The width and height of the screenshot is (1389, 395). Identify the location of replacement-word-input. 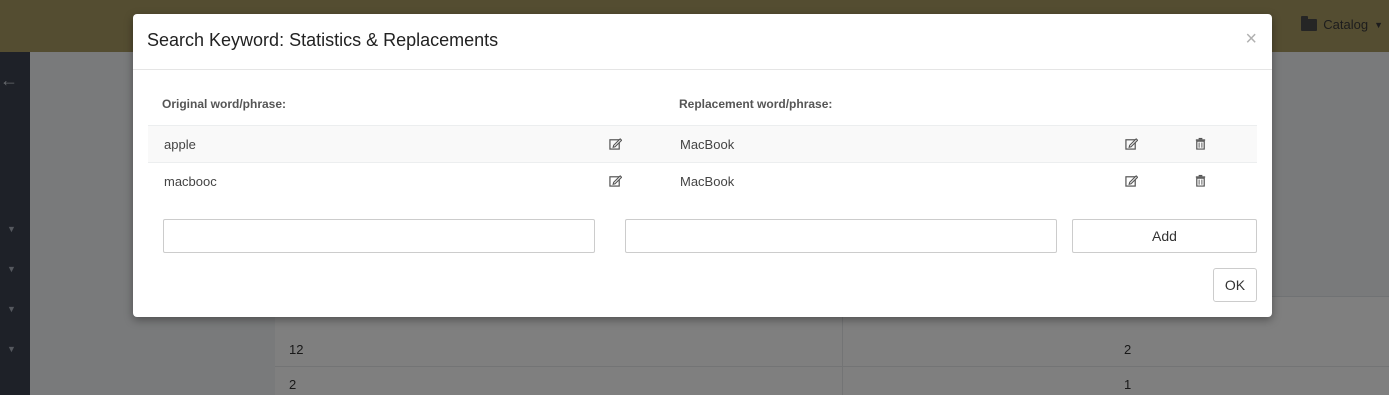
(841, 236).